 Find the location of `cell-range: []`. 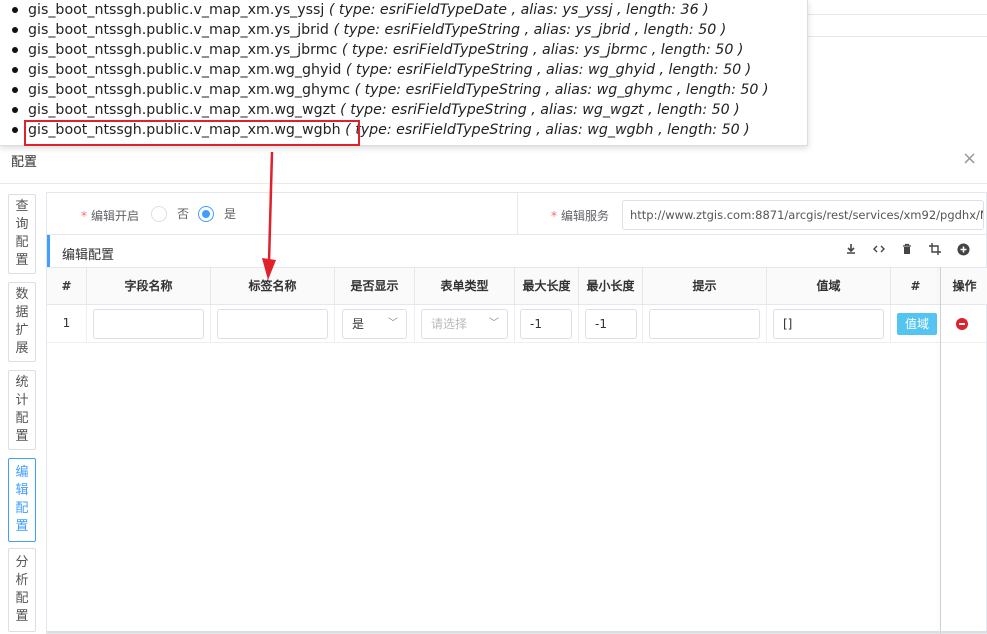

cell-range: [] is located at coordinates (829, 323).